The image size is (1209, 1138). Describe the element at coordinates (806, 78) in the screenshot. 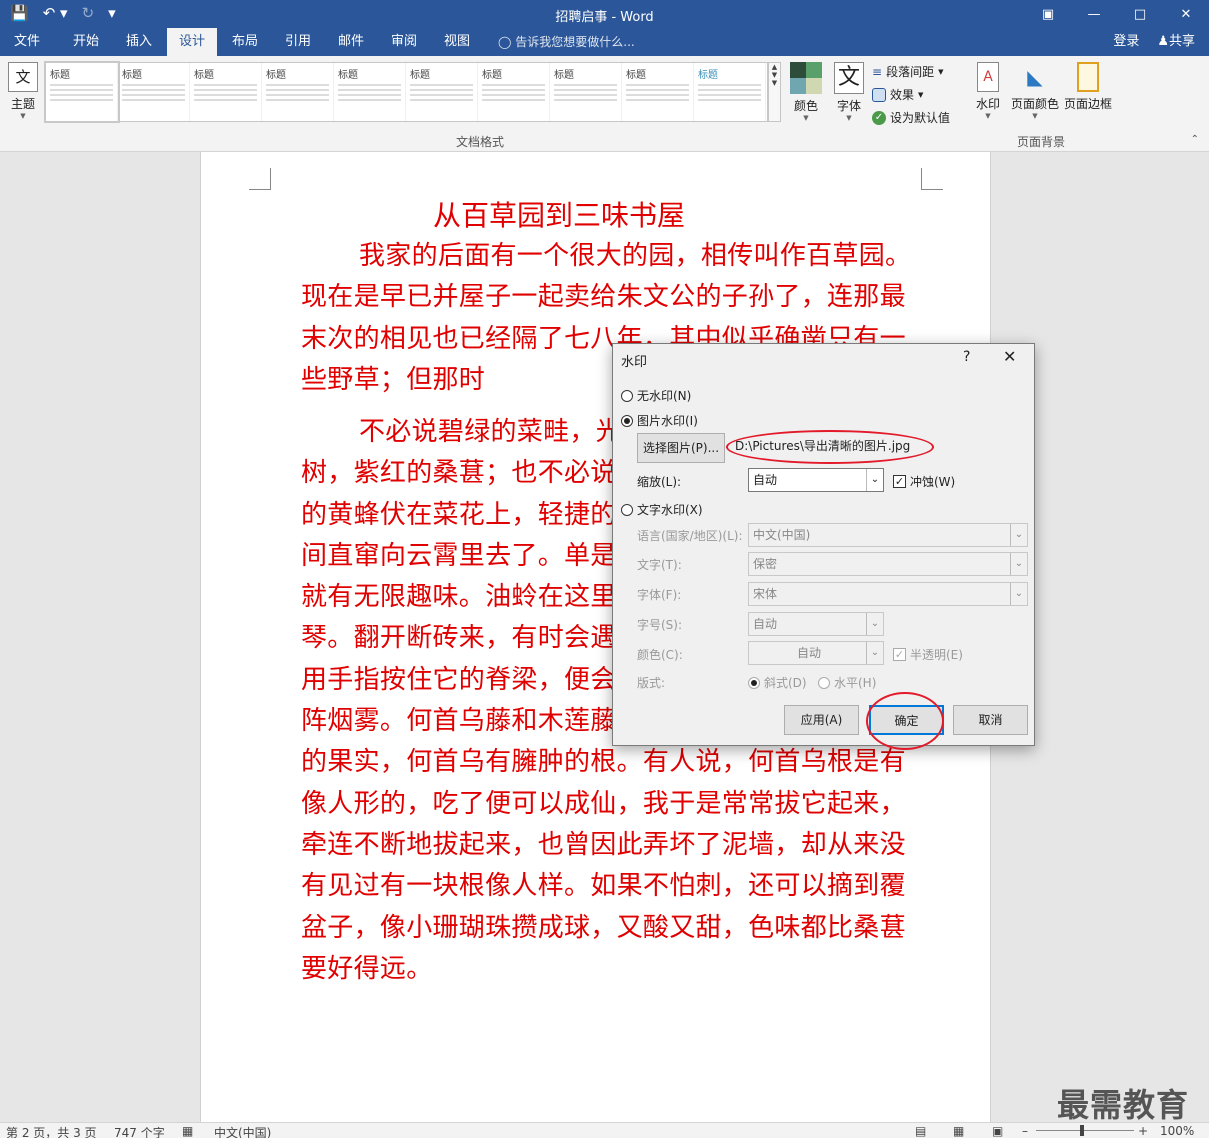

I see `color-palette-icon` at that location.